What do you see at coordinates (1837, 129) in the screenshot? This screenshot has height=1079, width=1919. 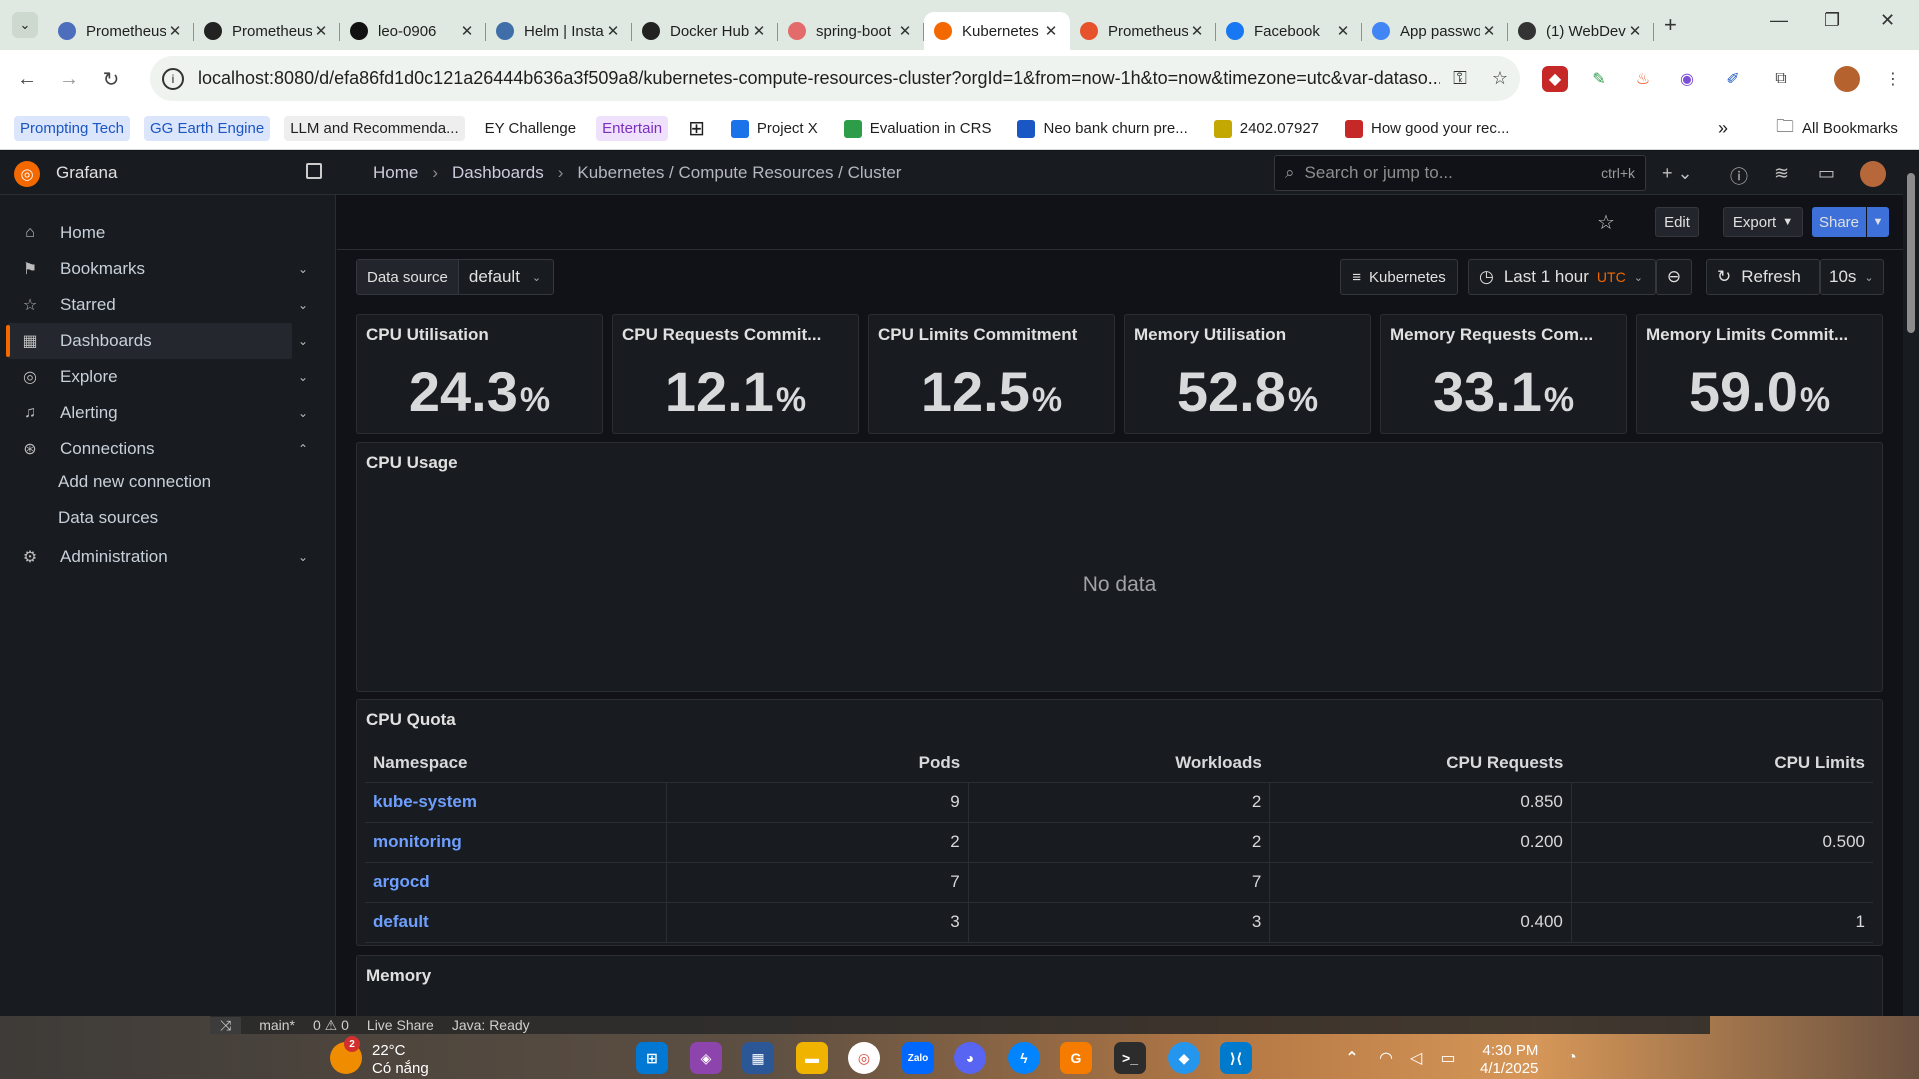 I see `all-bookmarks-button: 🗀 All Bookmarks` at bounding box center [1837, 129].